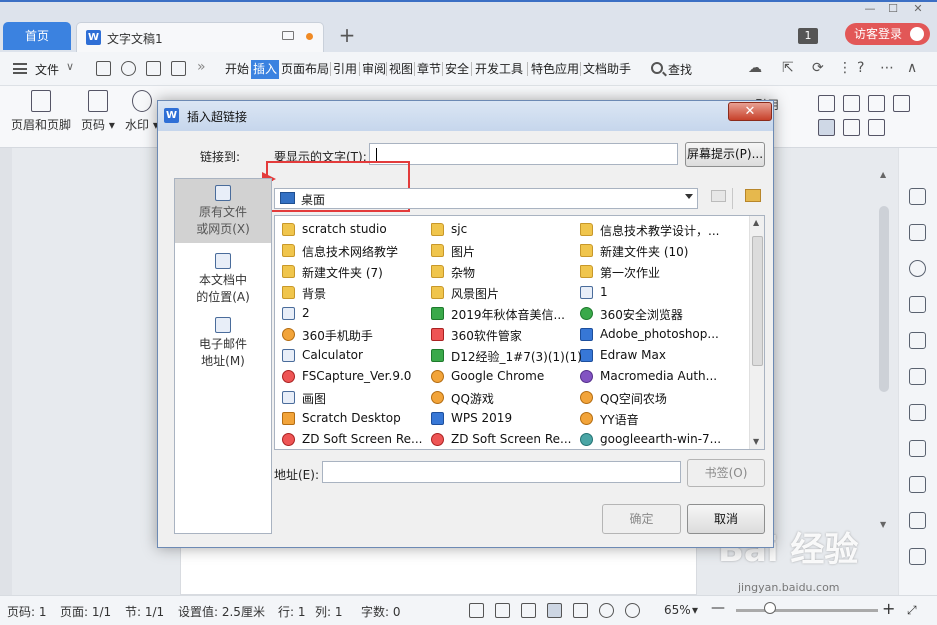  Describe the element at coordinates (860, 68) in the screenshot. I see `help-icon: ?` at that location.